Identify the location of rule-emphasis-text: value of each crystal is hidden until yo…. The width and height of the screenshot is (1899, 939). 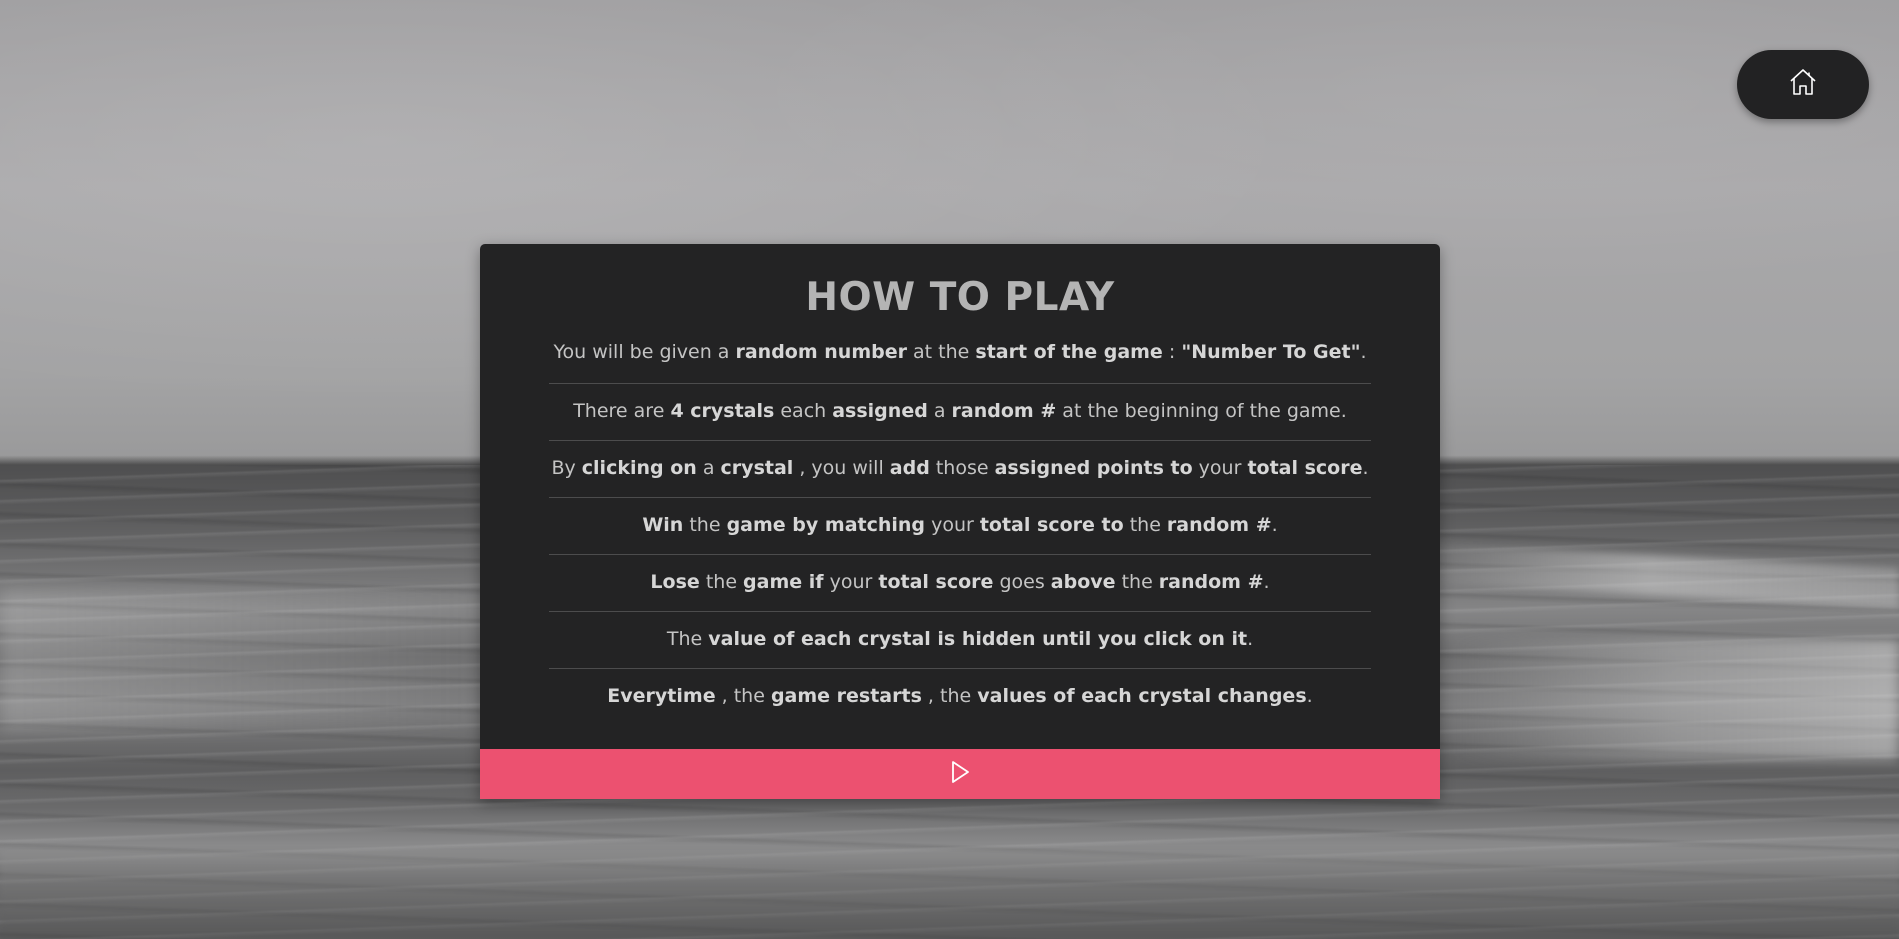
(978, 639).